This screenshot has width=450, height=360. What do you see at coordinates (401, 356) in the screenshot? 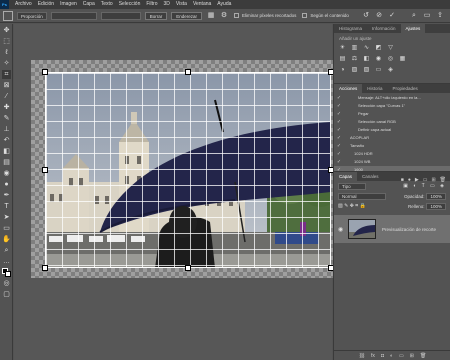
I see `group-folder-icon: ▭` at bounding box center [401, 356].